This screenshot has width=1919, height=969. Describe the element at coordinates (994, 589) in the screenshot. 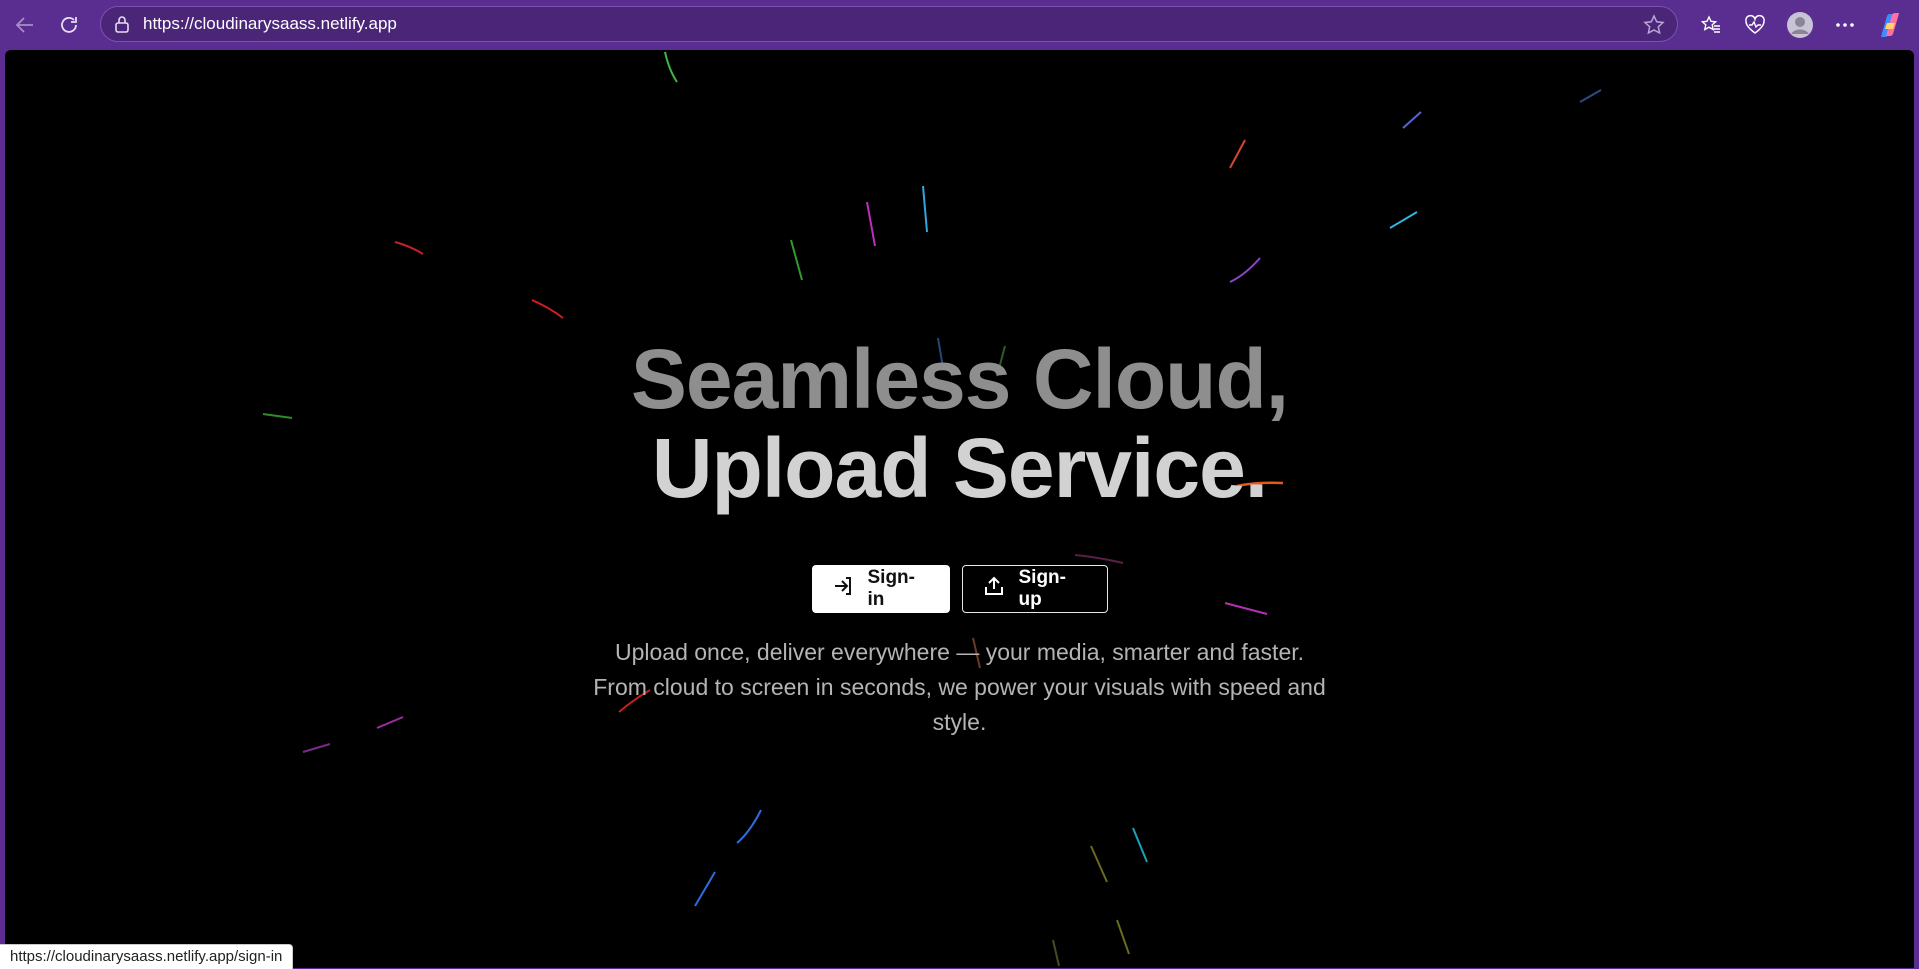

I see `upload-icon` at that location.